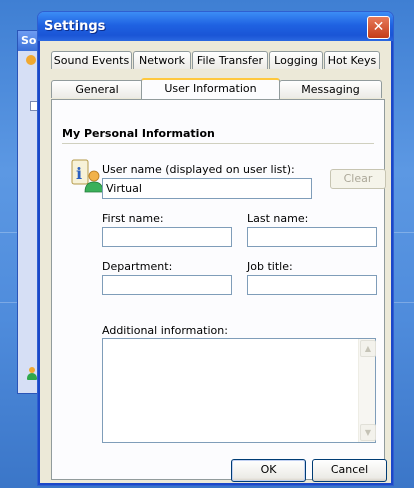 This screenshot has height=488, width=414. I want to click on app-icon, so click(31, 60).